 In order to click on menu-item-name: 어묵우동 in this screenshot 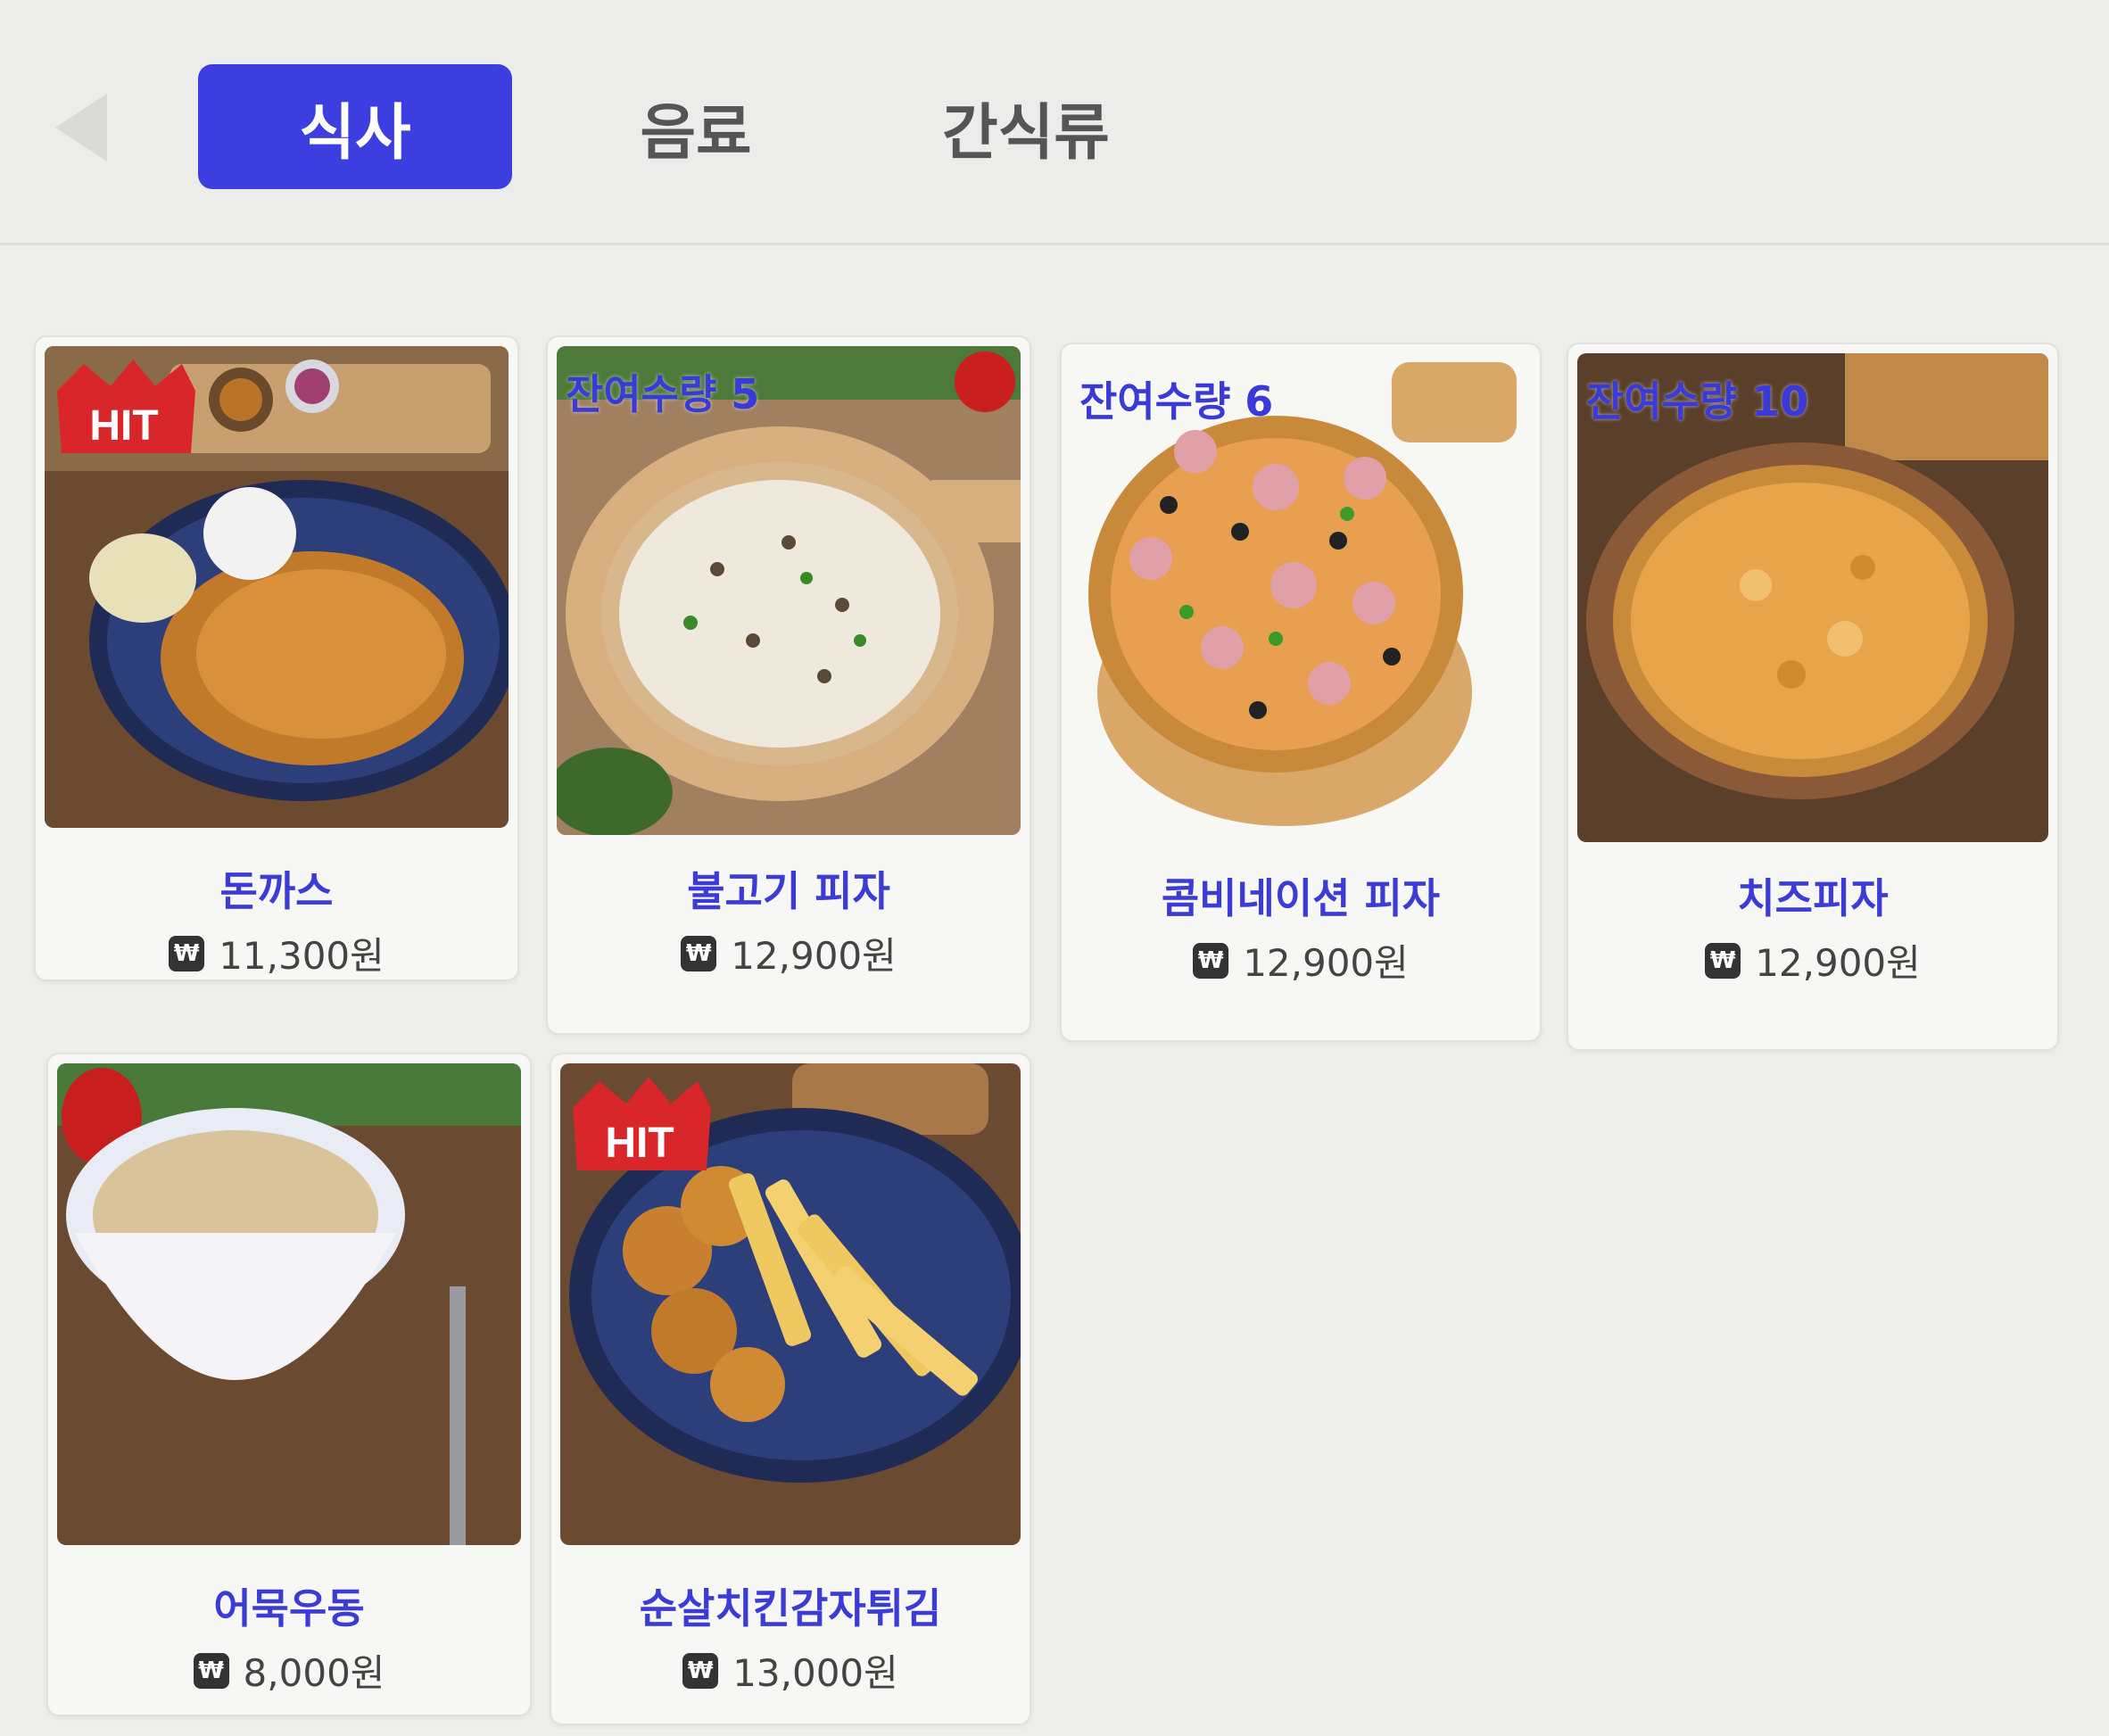, I will do `click(289, 1608)`.